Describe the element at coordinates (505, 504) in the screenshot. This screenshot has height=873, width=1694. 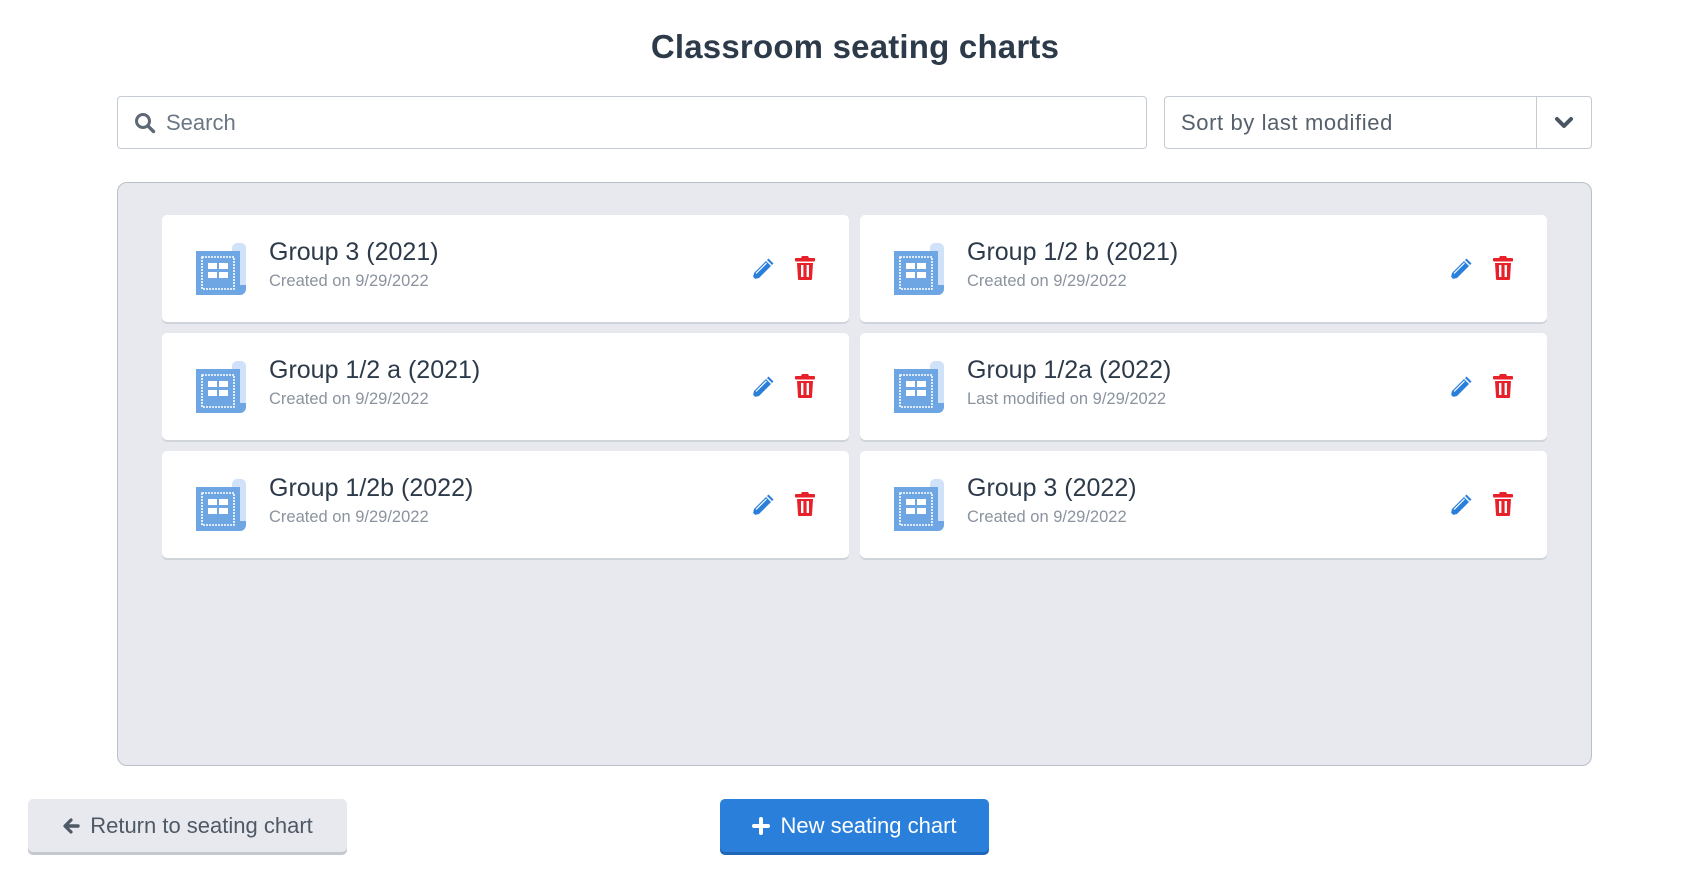
I see `seating-chart-card: Group 1/2b (2022) Created on 9/29/2022` at that location.